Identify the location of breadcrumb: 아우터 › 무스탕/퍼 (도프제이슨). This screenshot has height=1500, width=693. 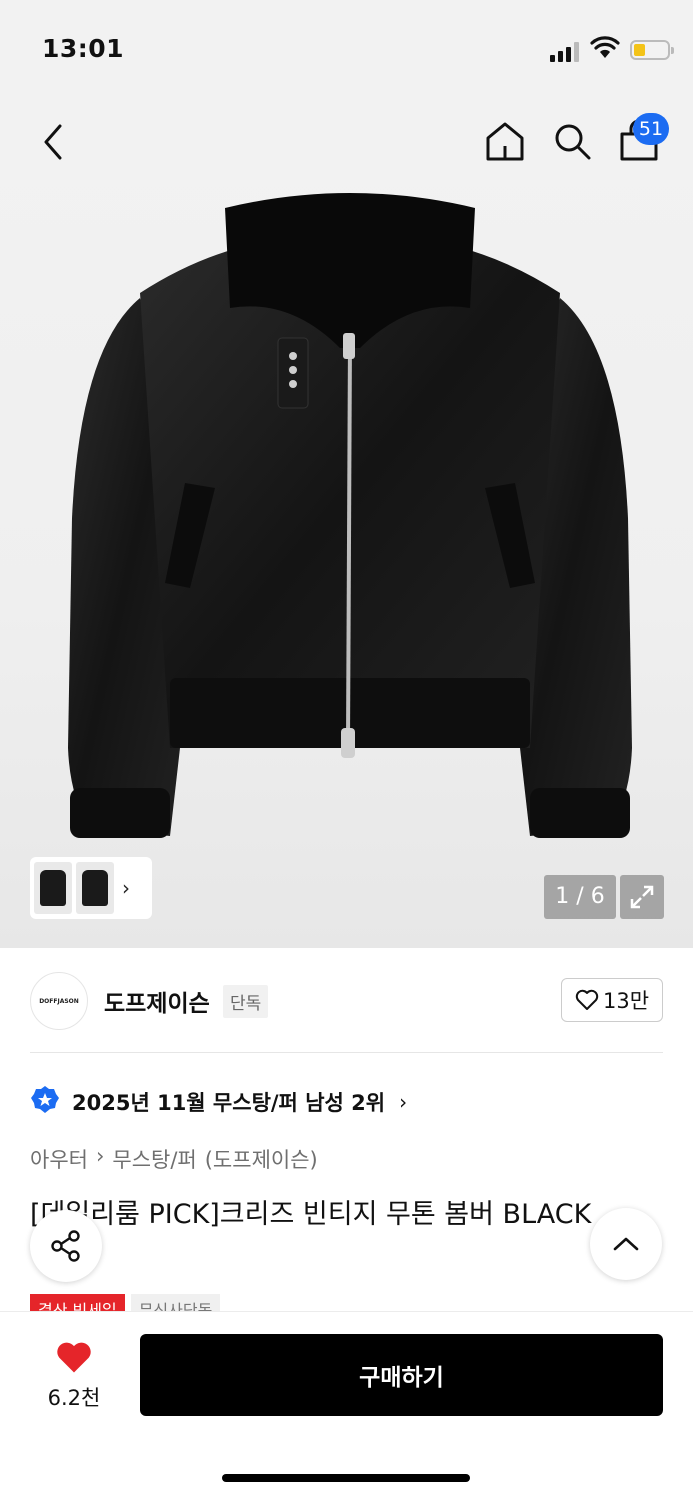
(174, 1159).